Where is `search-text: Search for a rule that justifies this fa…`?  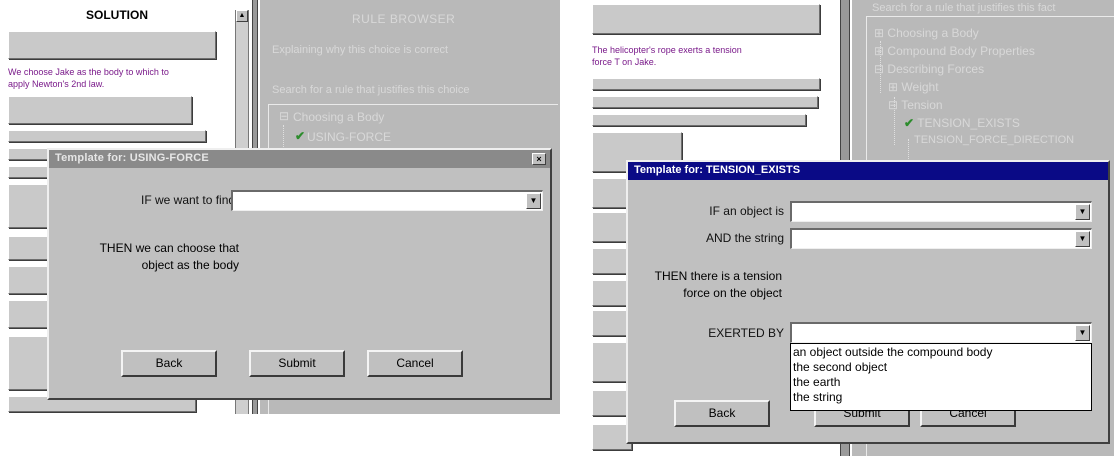 search-text: Search for a rule that justifies this fa… is located at coordinates (964, 8).